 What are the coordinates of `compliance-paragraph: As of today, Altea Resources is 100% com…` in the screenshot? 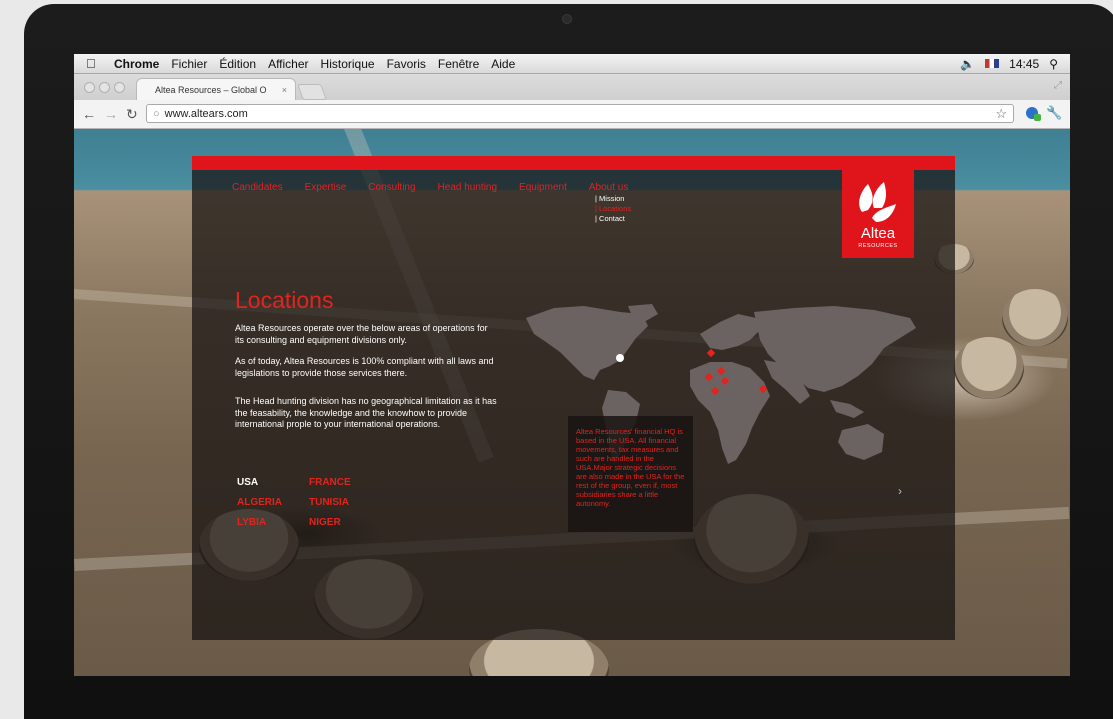 It's located at (364, 367).